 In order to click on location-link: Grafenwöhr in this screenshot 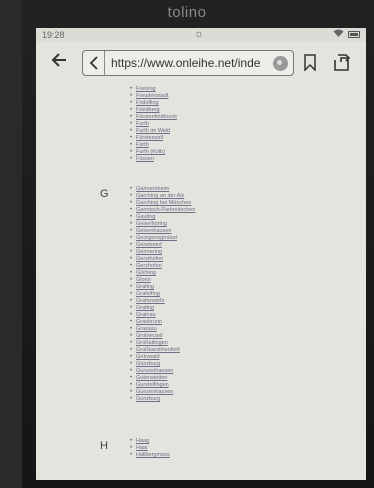, I will do `click(162, 301)`.